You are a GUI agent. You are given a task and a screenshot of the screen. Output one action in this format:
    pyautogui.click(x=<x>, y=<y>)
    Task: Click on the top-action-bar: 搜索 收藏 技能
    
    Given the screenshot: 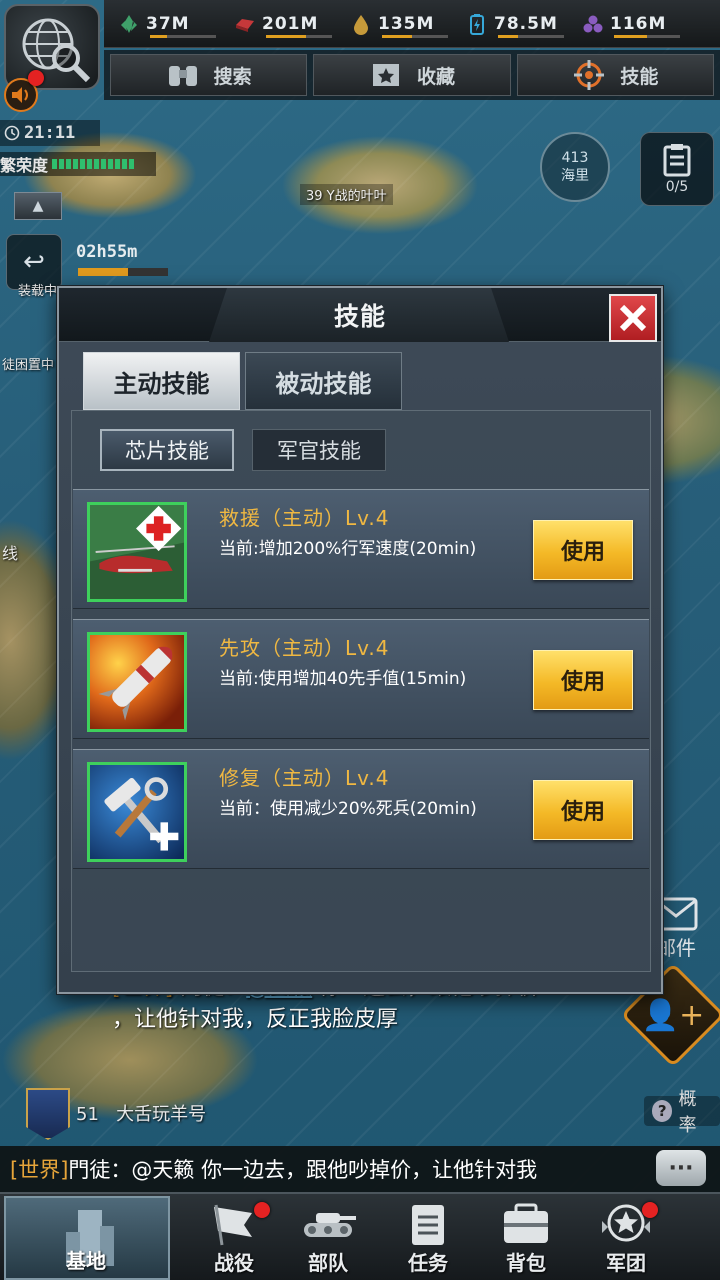 What is the action you would take?
    pyautogui.click(x=412, y=75)
    